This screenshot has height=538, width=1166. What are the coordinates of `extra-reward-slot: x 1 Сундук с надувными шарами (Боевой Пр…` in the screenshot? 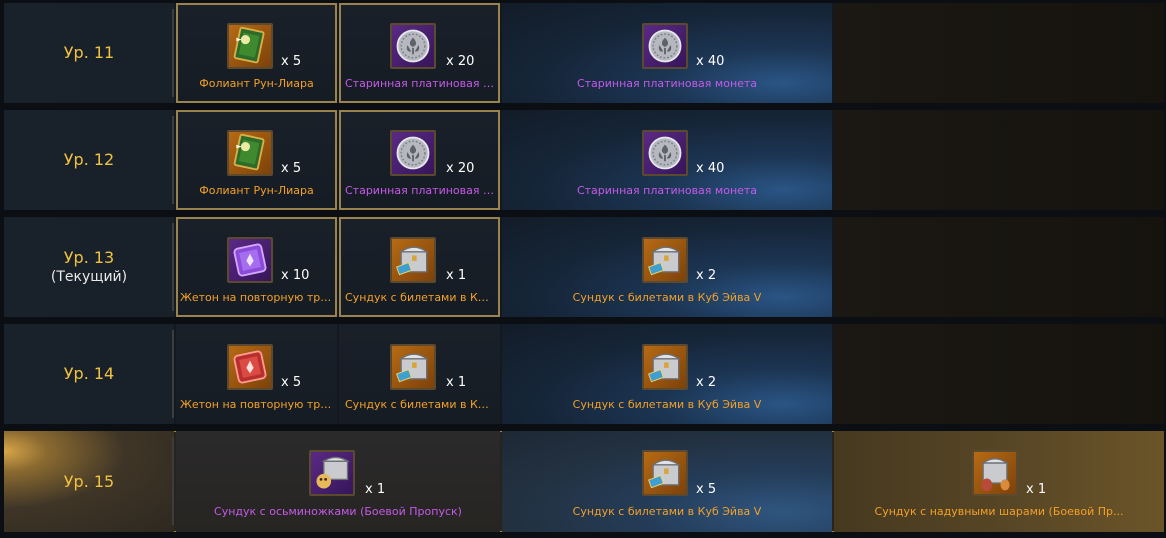 It's located at (999, 481).